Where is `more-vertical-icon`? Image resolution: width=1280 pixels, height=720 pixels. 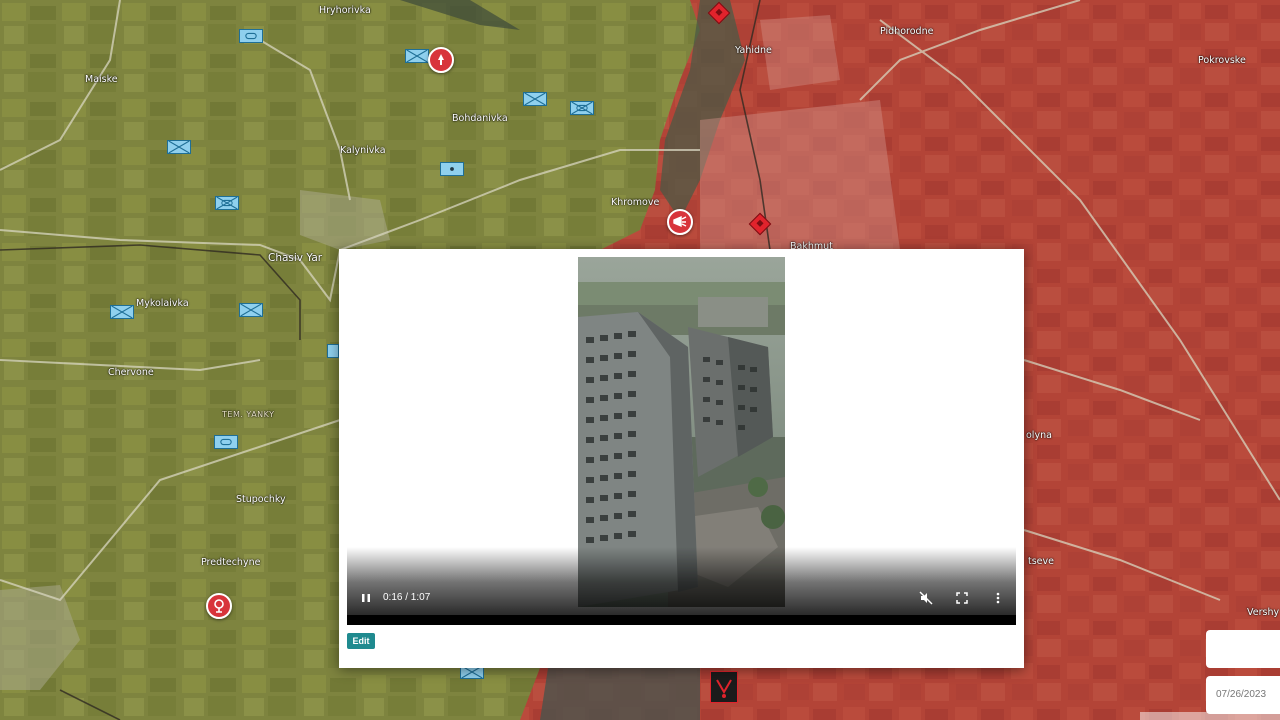
more-vertical-icon is located at coordinates (998, 598).